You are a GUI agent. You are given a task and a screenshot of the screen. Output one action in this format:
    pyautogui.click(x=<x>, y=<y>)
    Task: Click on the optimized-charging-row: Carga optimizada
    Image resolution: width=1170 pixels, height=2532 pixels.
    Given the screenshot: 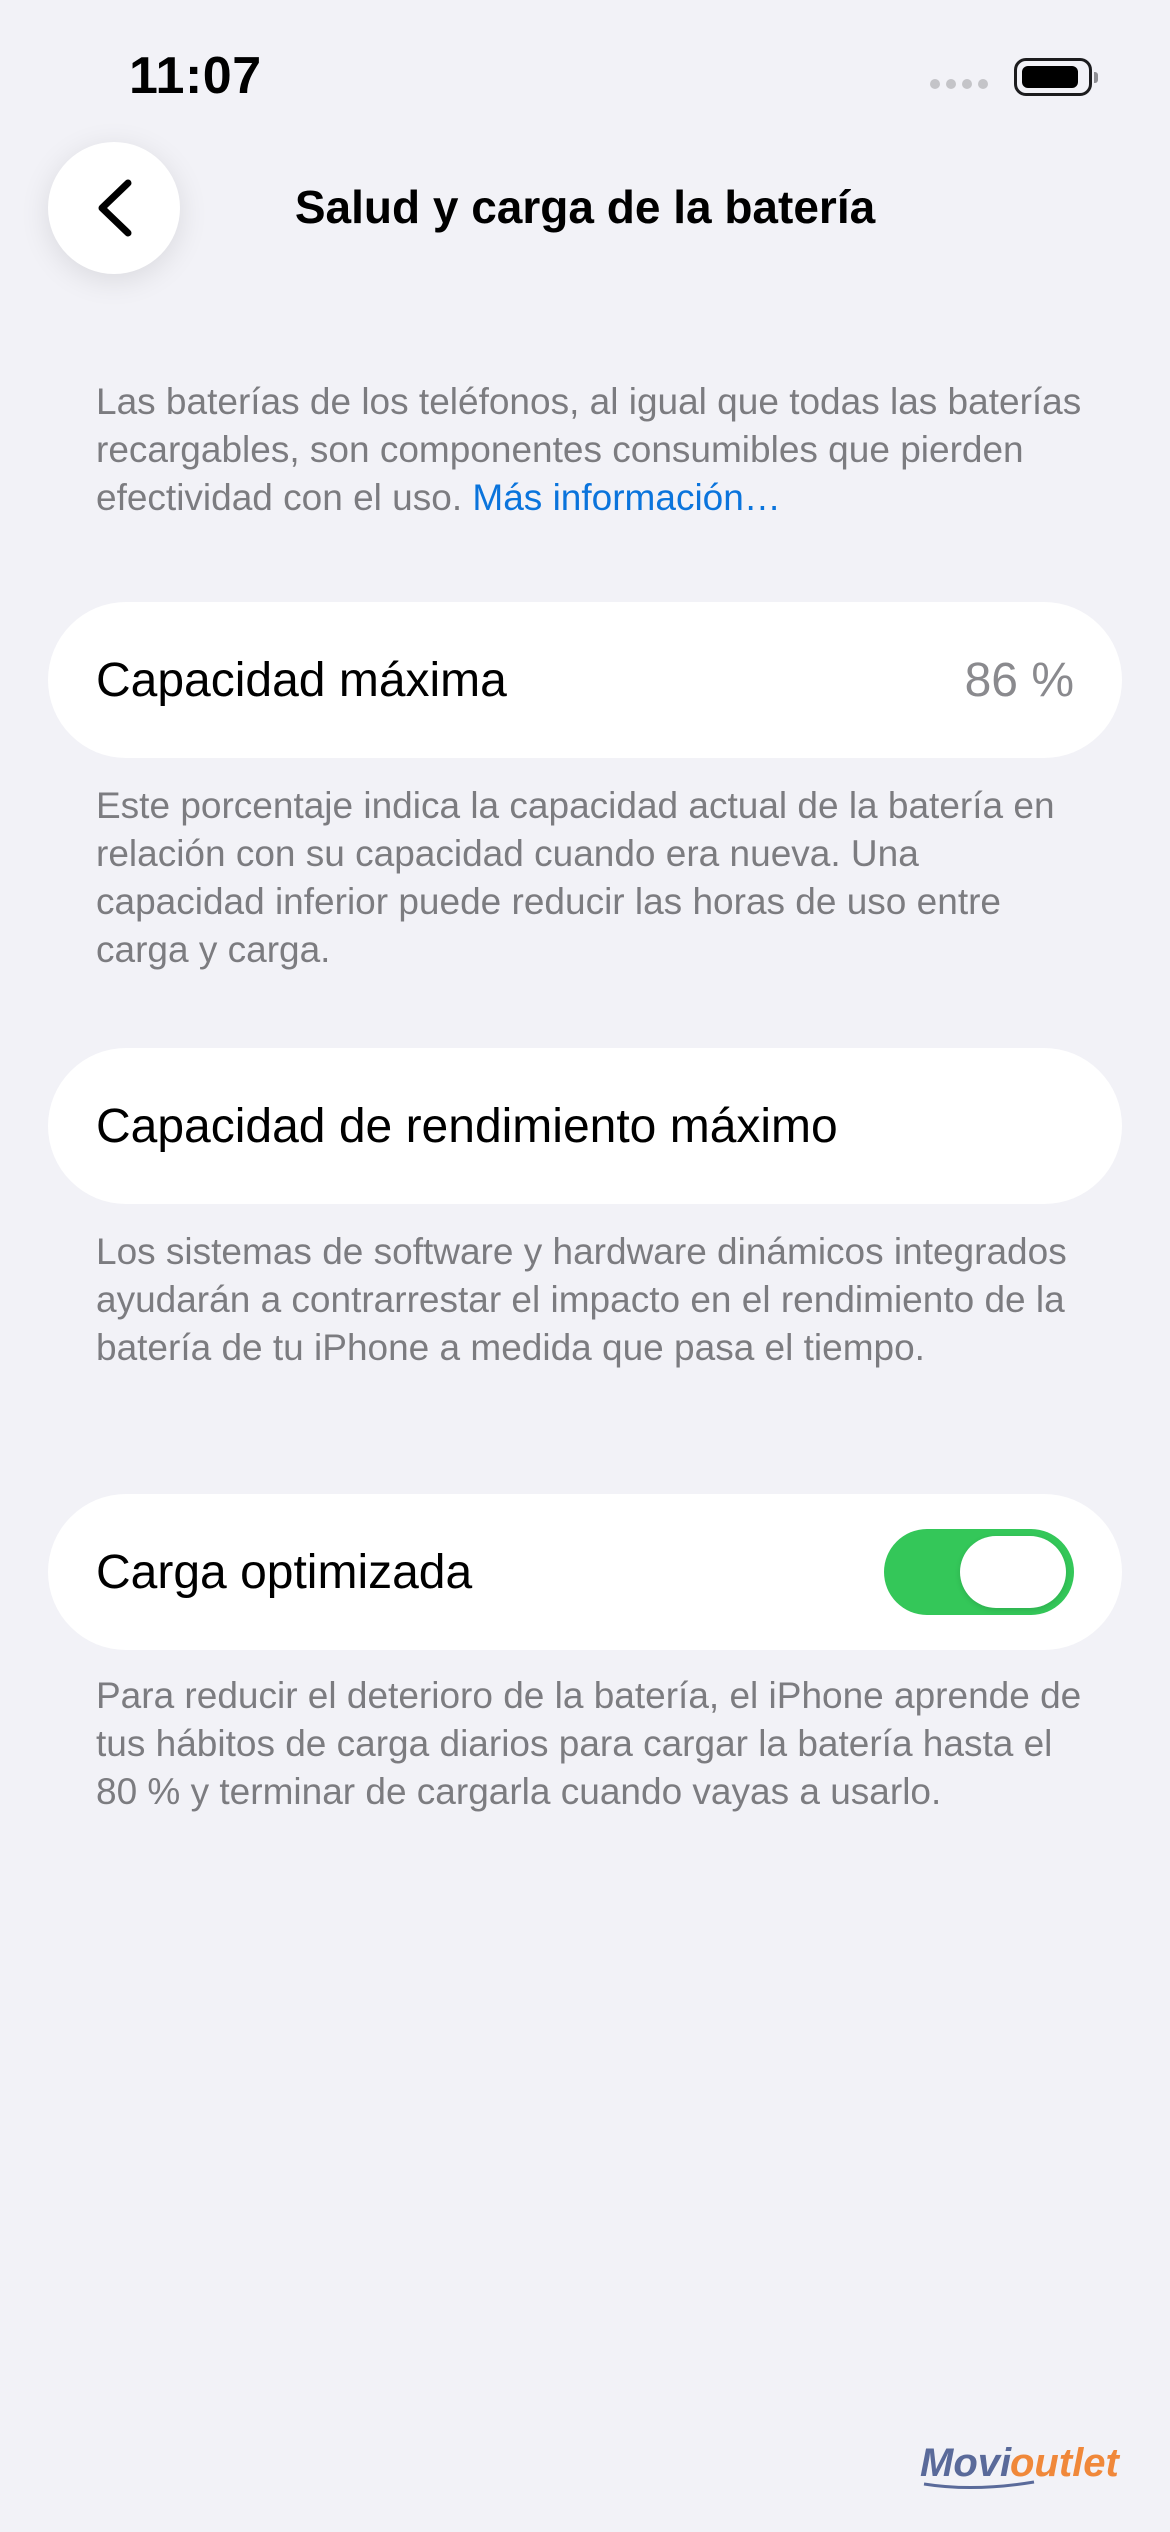 What is the action you would take?
    pyautogui.click(x=585, y=1572)
    